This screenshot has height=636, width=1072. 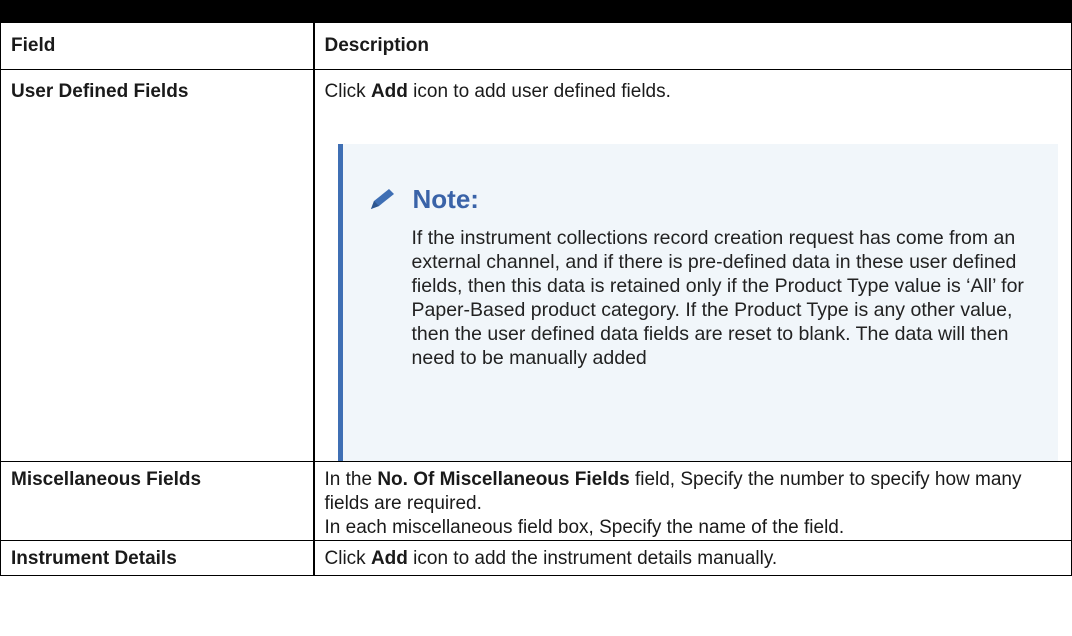 What do you see at coordinates (351, 479) in the screenshot?
I see `description-text: In the` at bounding box center [351, 479].